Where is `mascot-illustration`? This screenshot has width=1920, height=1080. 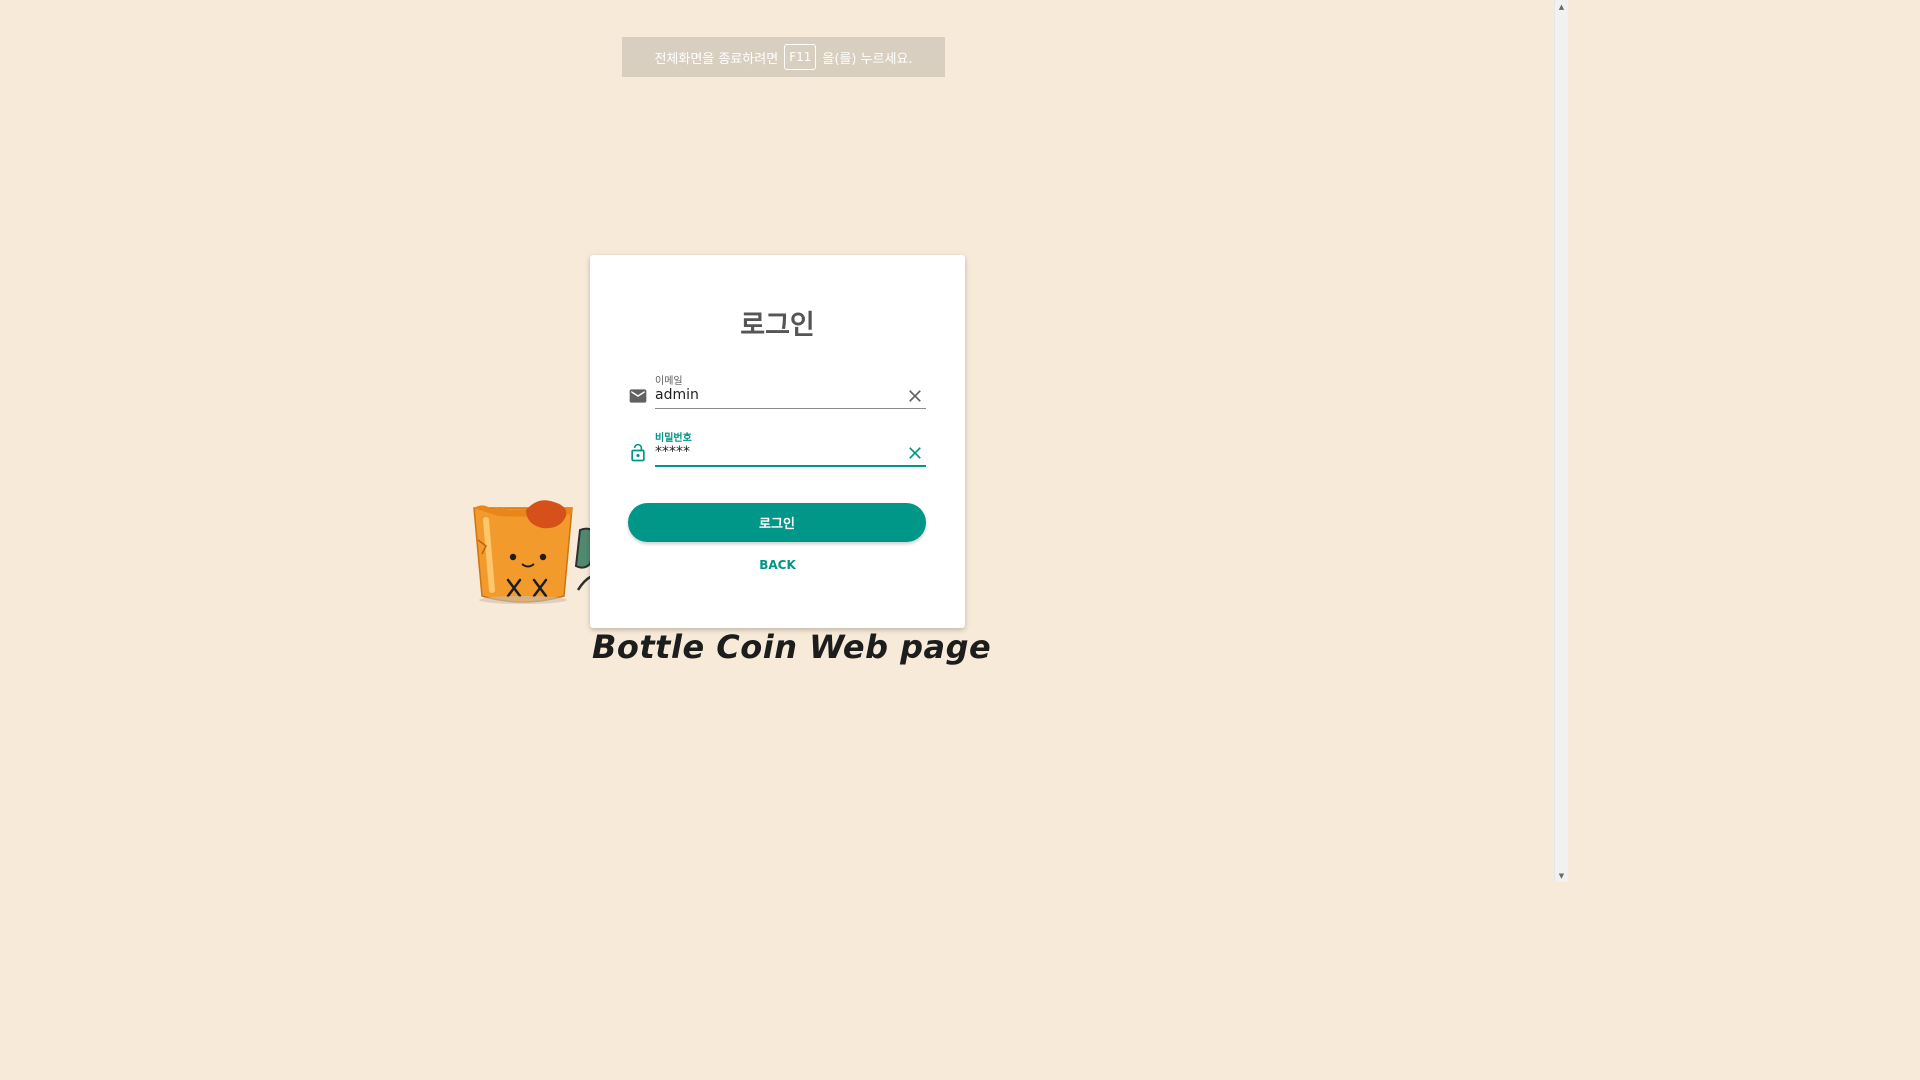 mascot-illustration is located at coordinates (536, 552).